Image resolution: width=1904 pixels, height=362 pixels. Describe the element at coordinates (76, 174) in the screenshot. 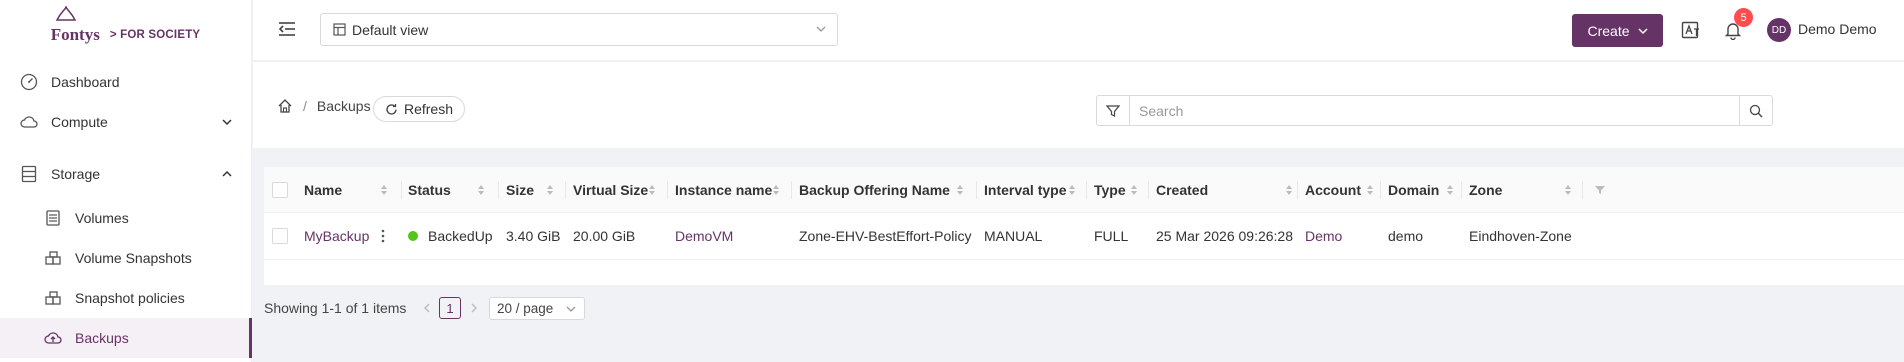

I see `sidebar-item-label: Storage` at that location.